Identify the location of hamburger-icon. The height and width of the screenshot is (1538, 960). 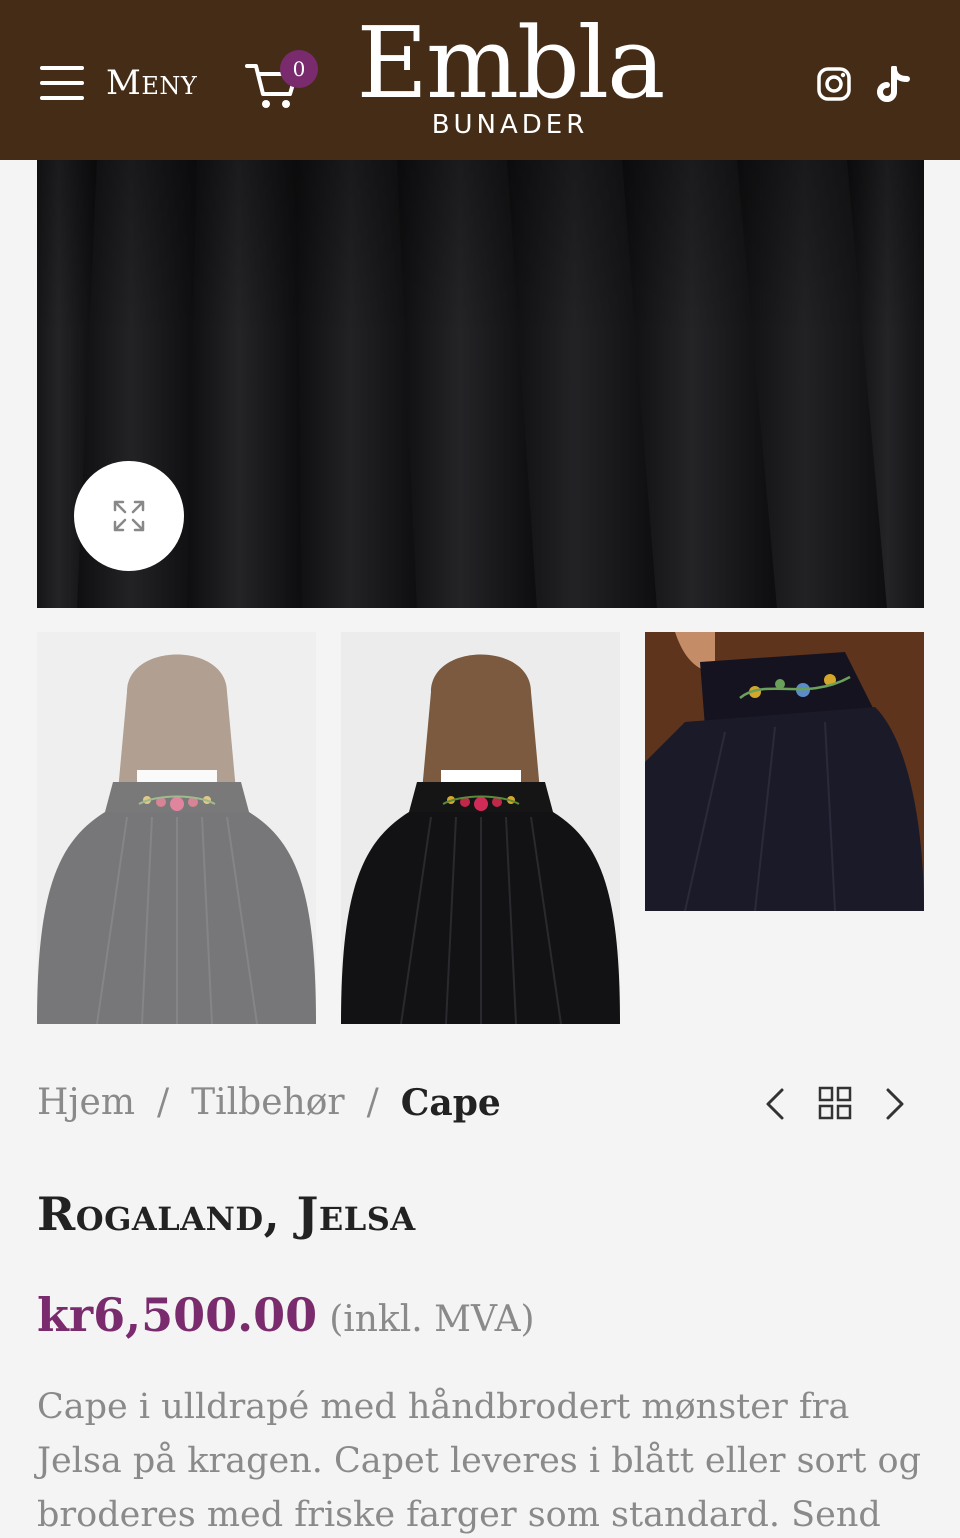
(62, 83).